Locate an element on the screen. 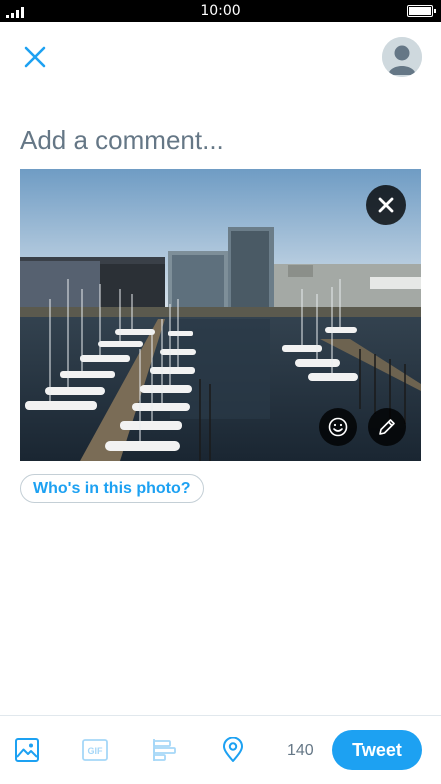  comment-input is located at coordinates (220, 140).